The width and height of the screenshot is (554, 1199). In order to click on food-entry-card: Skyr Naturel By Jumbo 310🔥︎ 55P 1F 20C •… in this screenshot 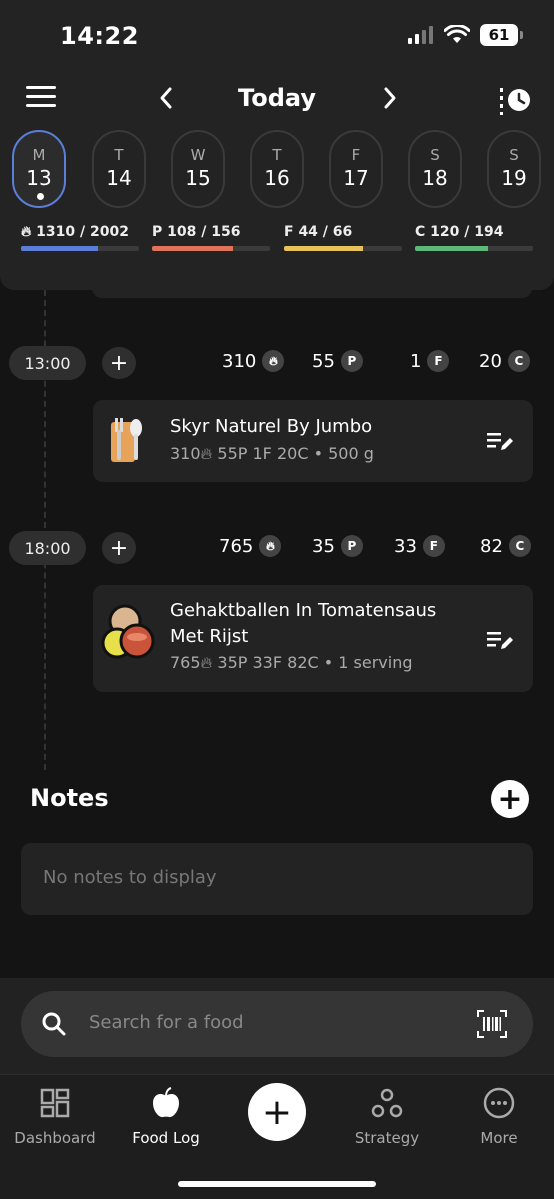, I will do `click(313, 441)`.